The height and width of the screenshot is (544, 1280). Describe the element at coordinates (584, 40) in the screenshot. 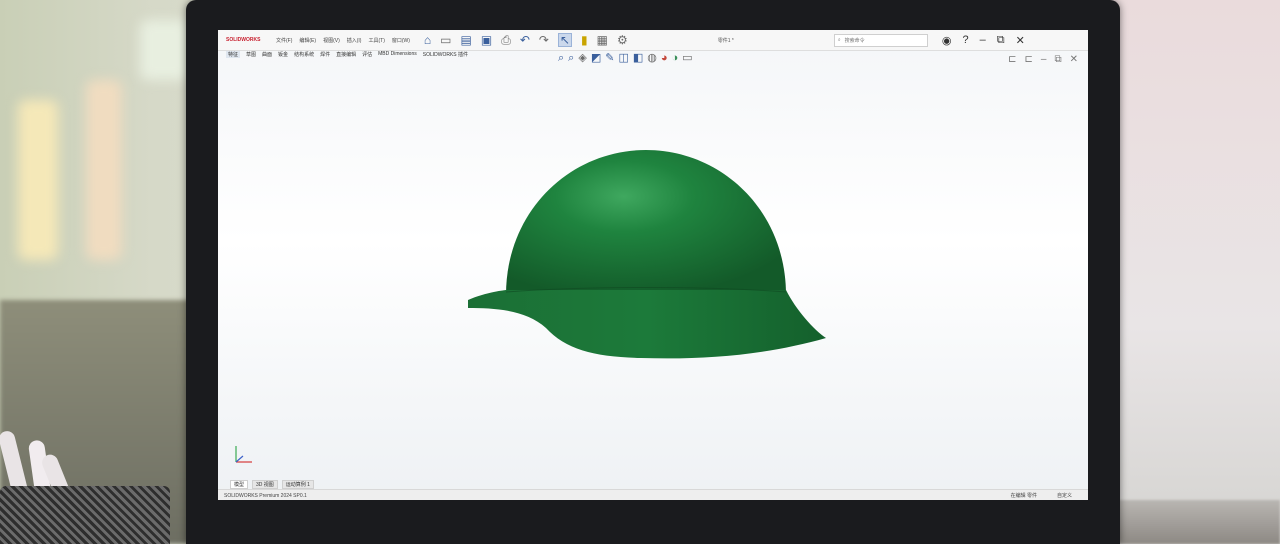

I see `traffic-light-icon: ▮` at that location.